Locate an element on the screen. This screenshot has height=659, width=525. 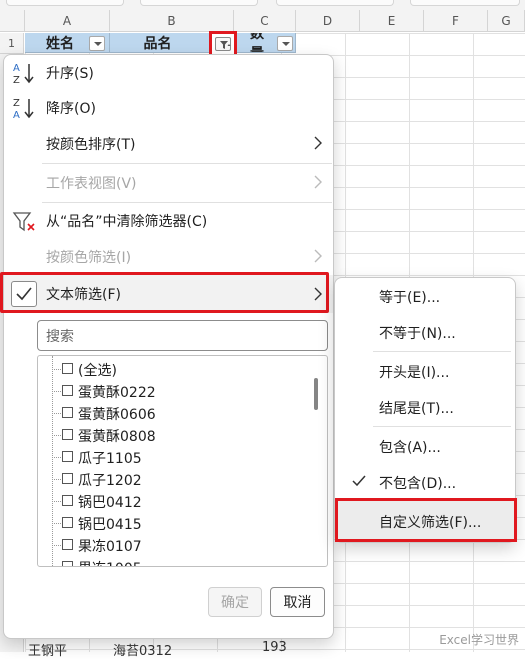
list-item: 蛋黄酥0222 is located at coordinates (173, 391).